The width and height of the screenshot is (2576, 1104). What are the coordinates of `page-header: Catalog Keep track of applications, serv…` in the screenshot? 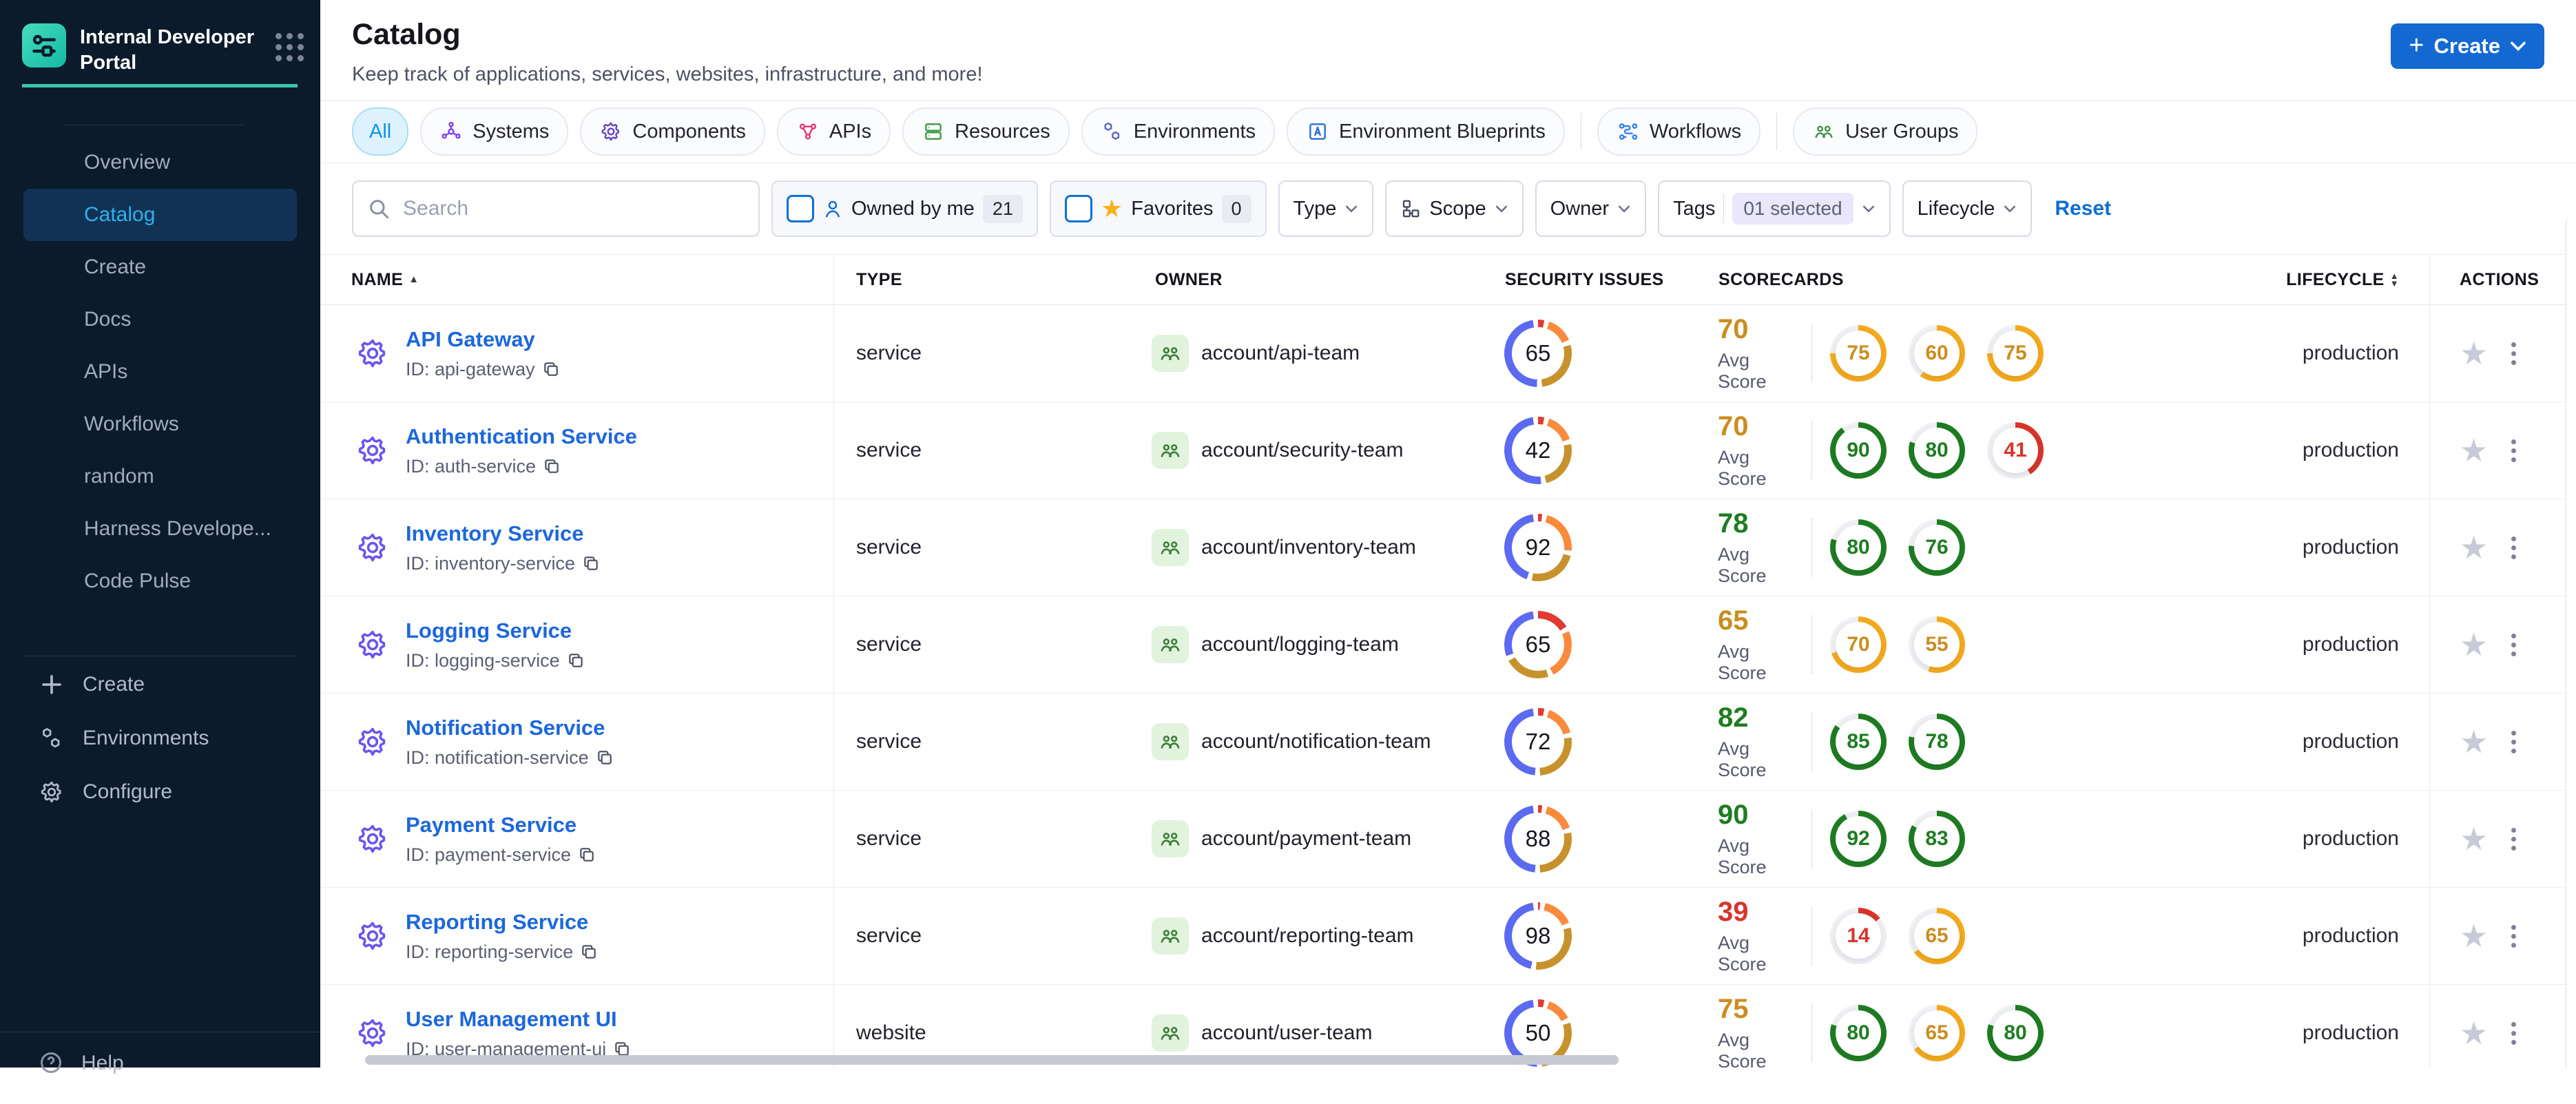 It's located at (1448, 50).